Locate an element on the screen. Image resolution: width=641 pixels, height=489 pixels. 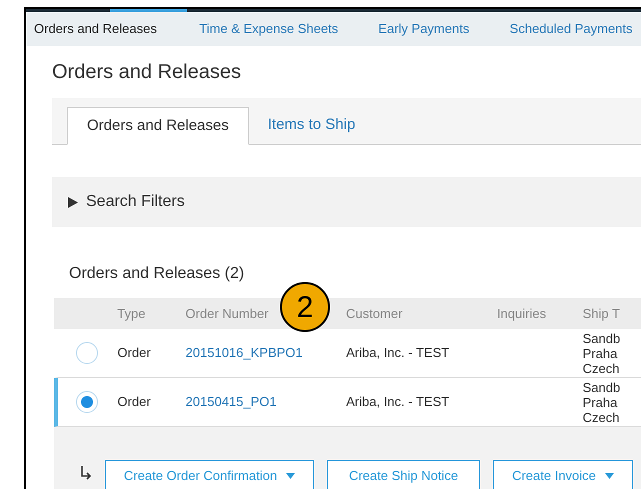
search-filters-toggle: Search Filters is located at coordinates (346, 202).